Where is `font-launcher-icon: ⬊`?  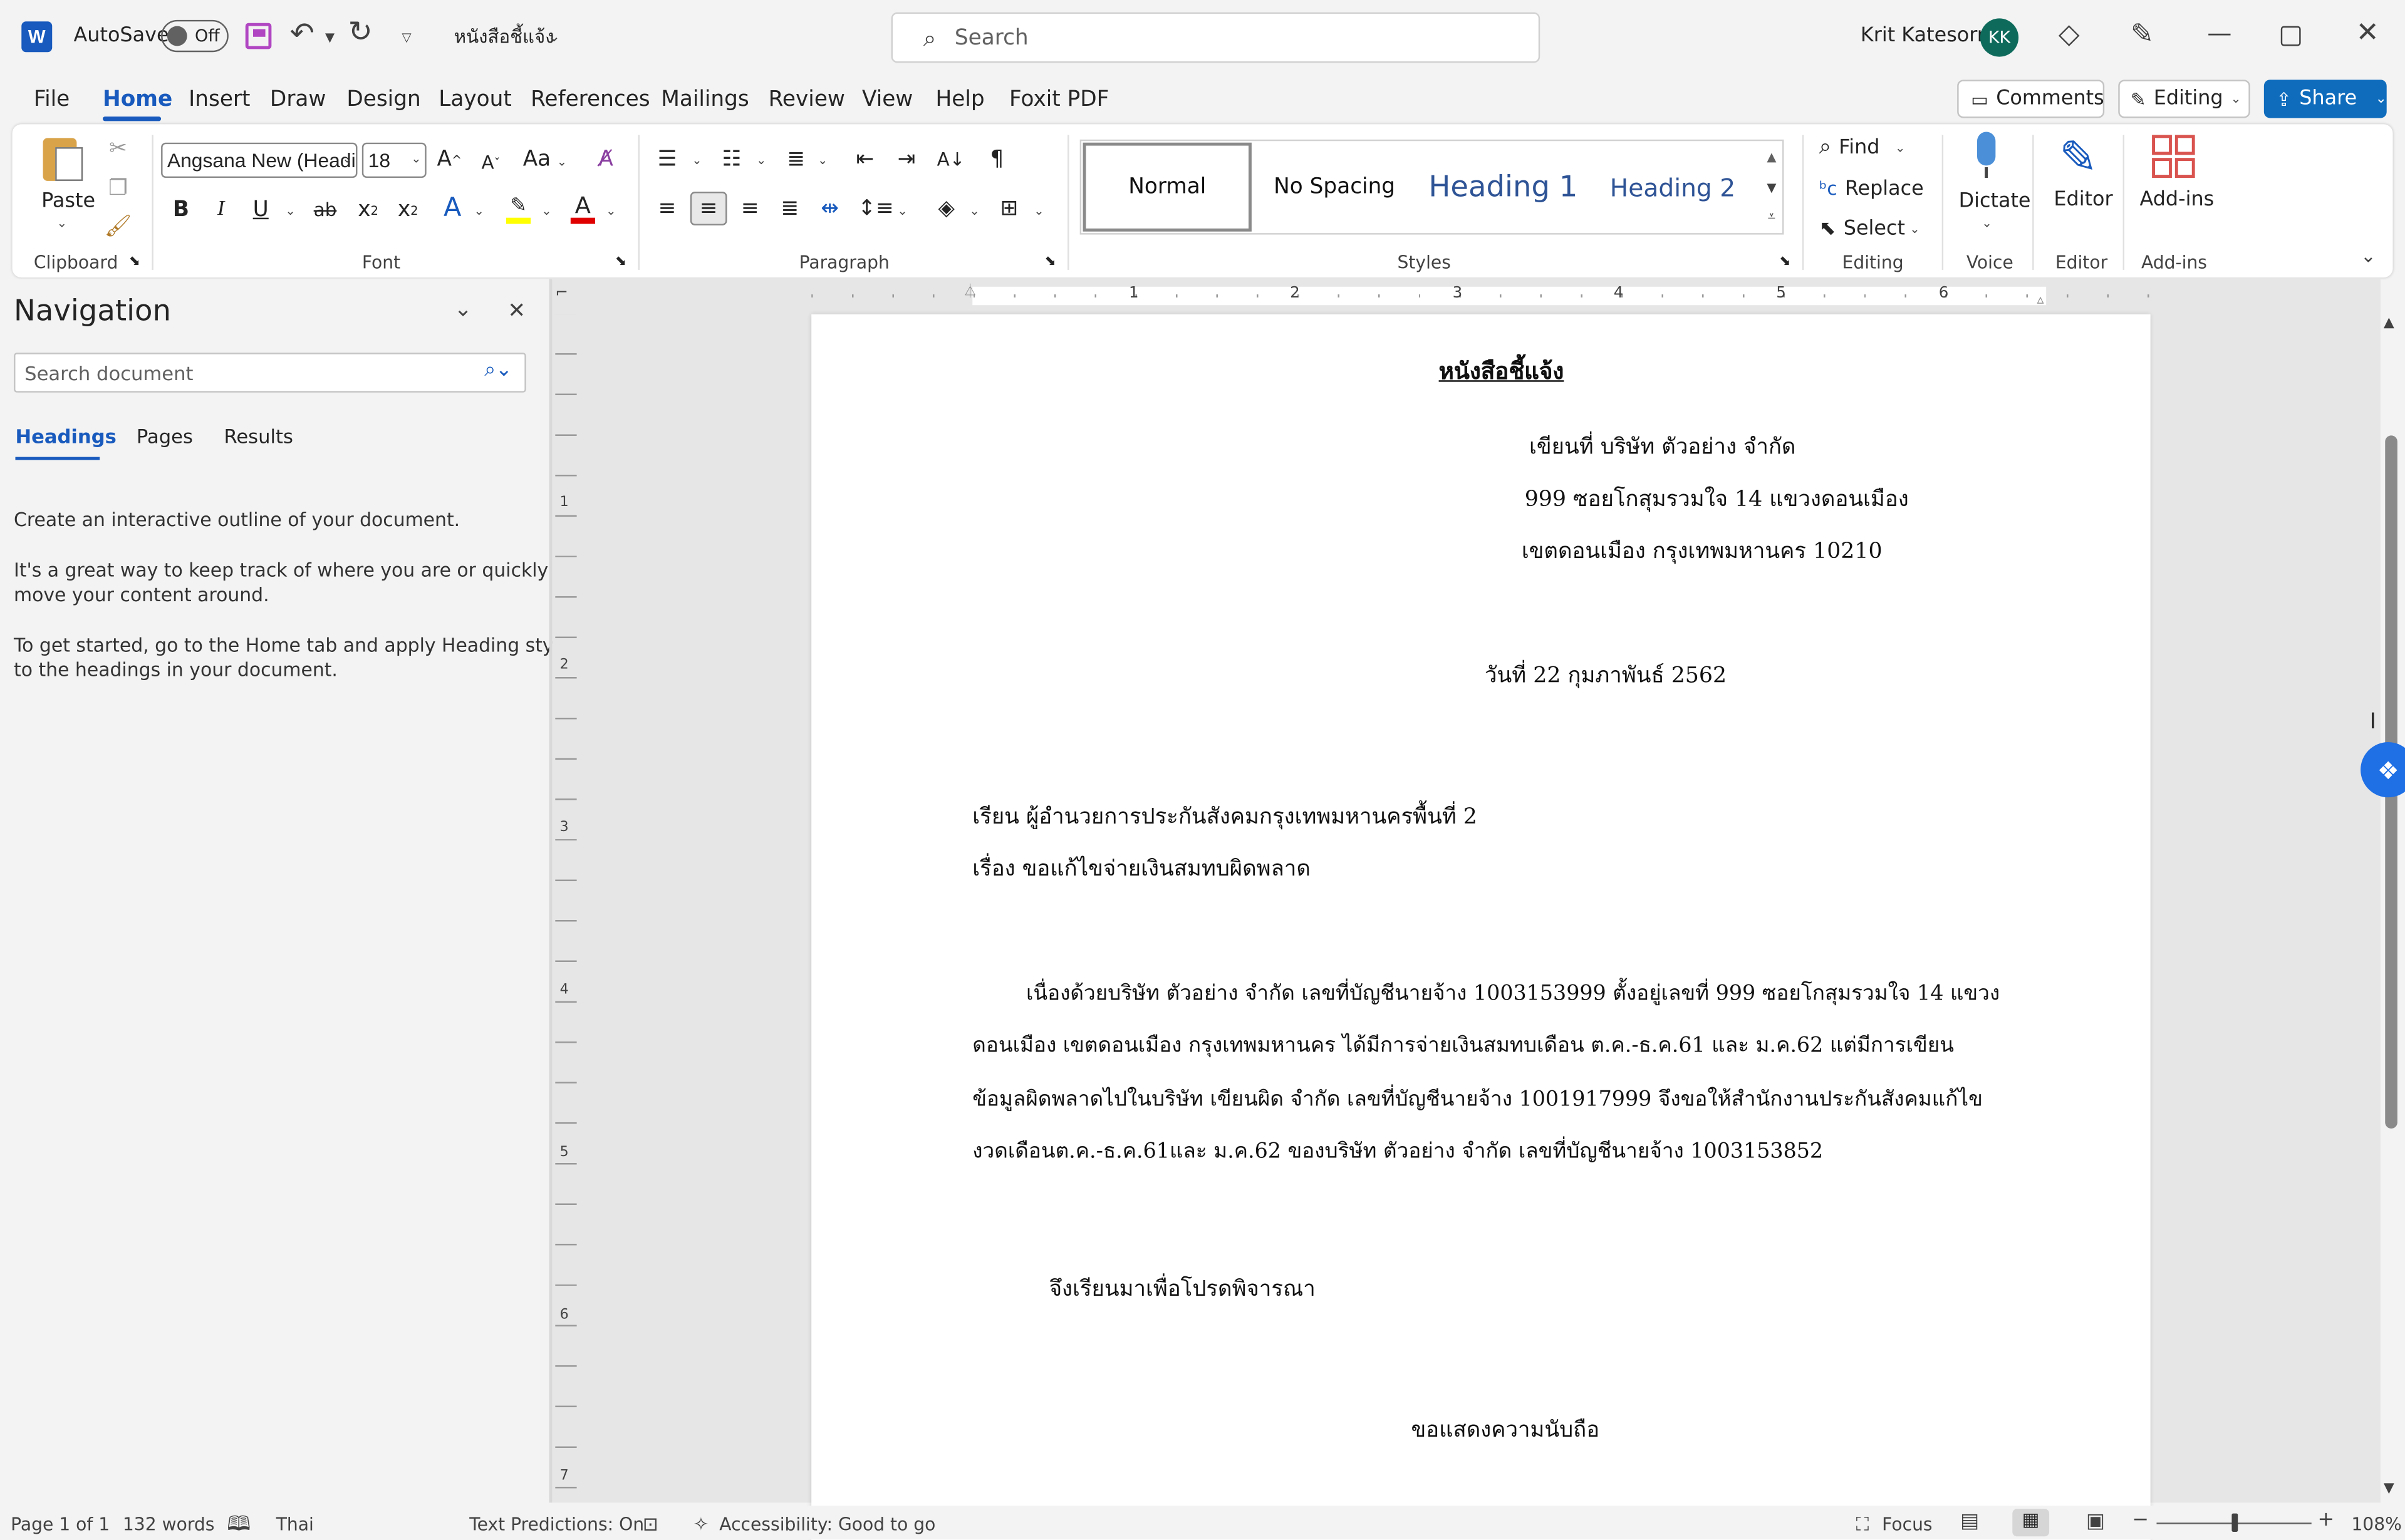
font-launcher-icon: ⬊ is located at coordinates (620, 261).